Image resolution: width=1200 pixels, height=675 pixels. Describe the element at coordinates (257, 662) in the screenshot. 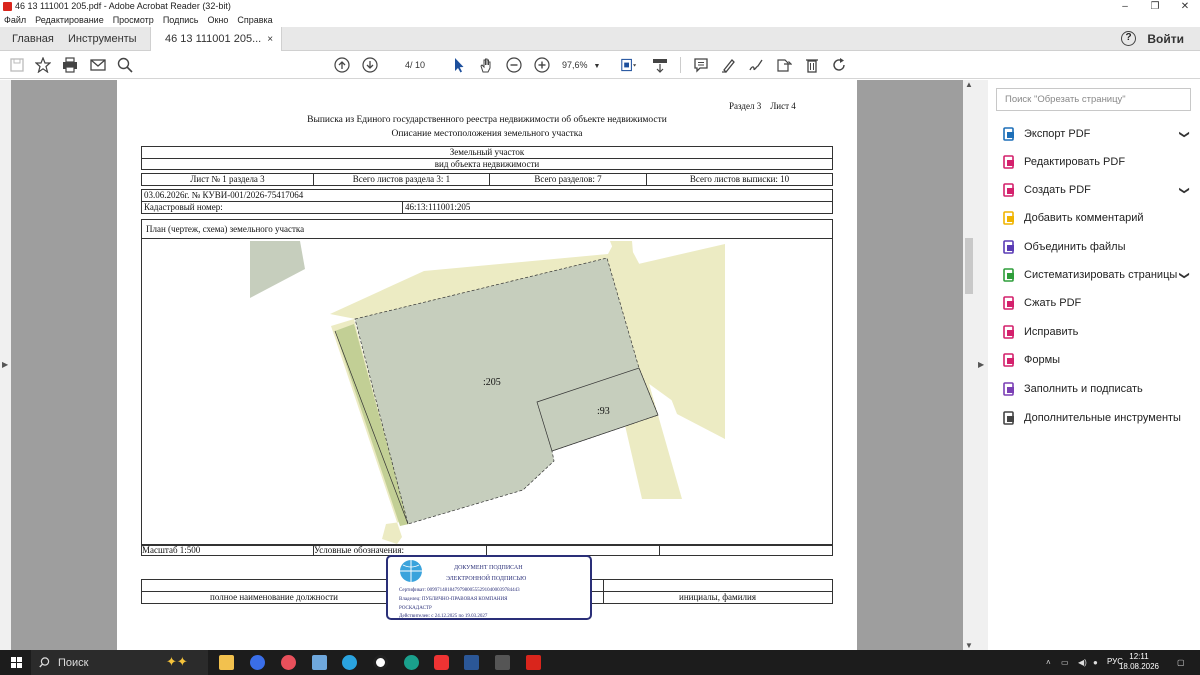

I see `yandex-browser-icon` at that location.